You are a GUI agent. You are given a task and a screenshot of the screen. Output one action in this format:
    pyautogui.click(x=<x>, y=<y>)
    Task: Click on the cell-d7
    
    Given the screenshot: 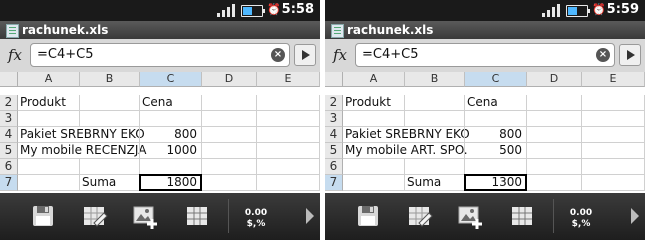 What is the action you would take?
    pyautogui.click(x=229, y=183)
    